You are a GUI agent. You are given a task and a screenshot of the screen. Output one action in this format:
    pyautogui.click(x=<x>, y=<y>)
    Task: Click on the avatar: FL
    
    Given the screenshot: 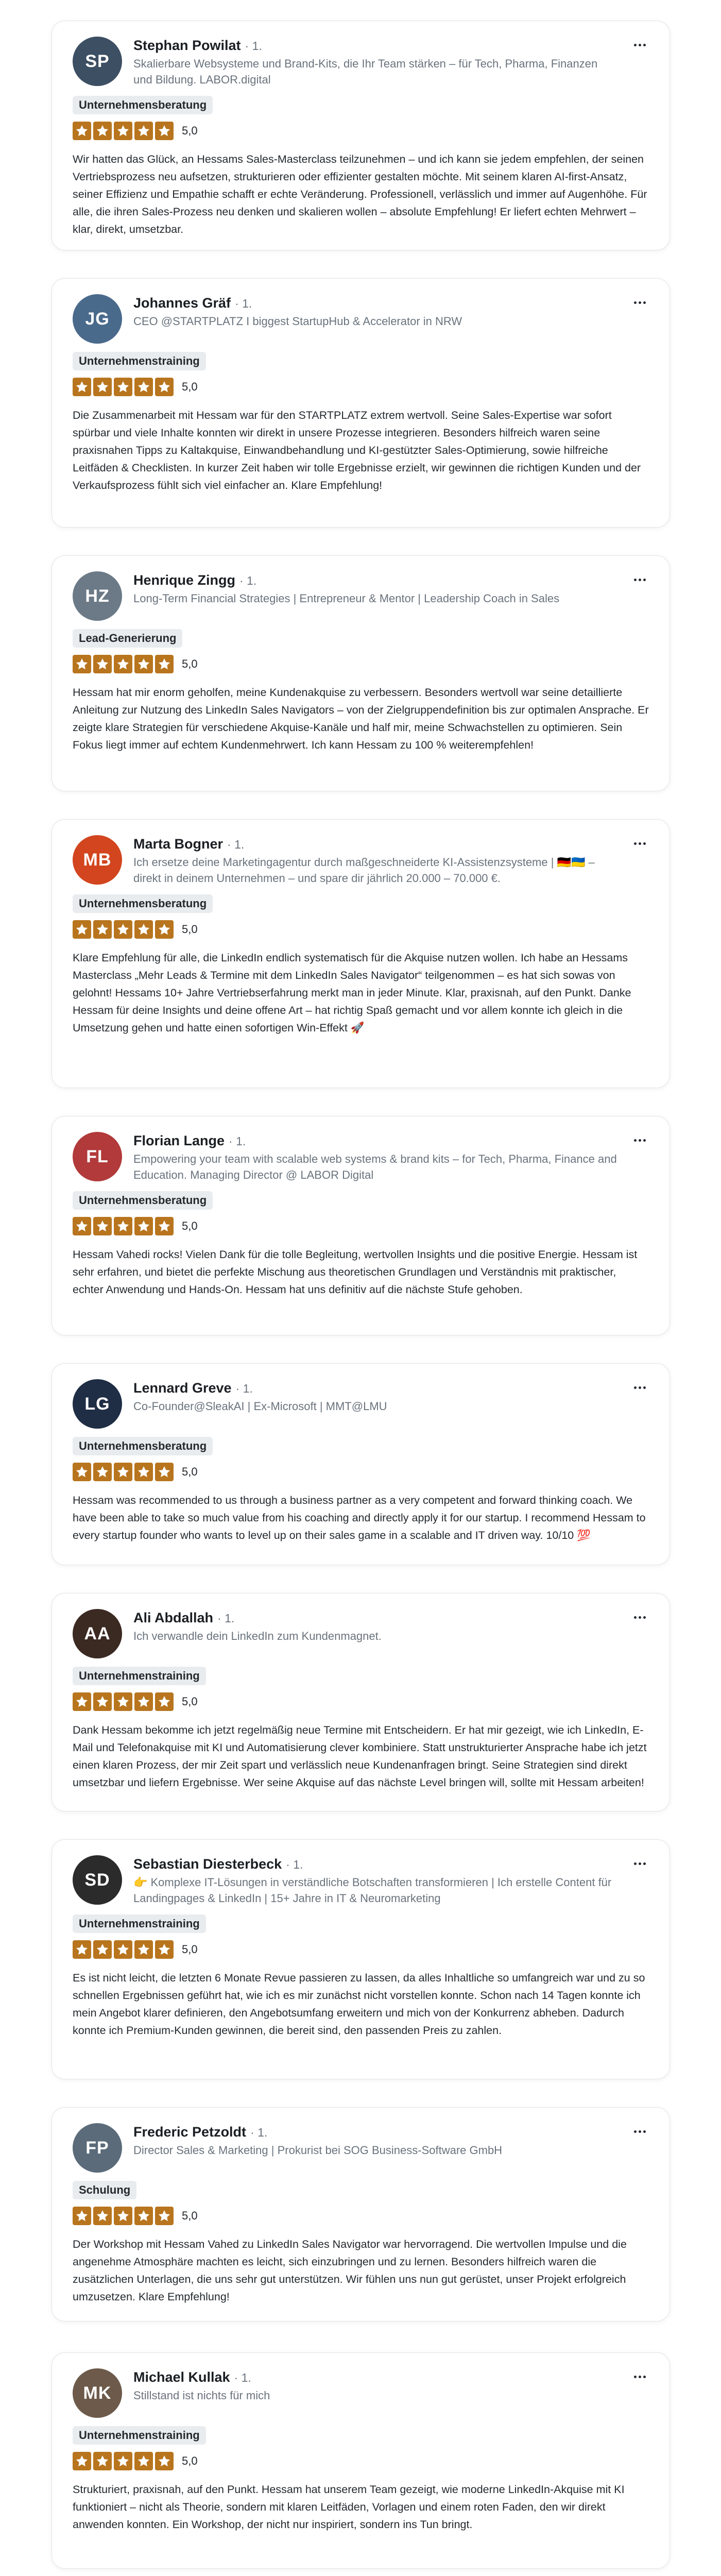 What is the action you would take?
    pyautogui.click(x=97, y=1157)
    